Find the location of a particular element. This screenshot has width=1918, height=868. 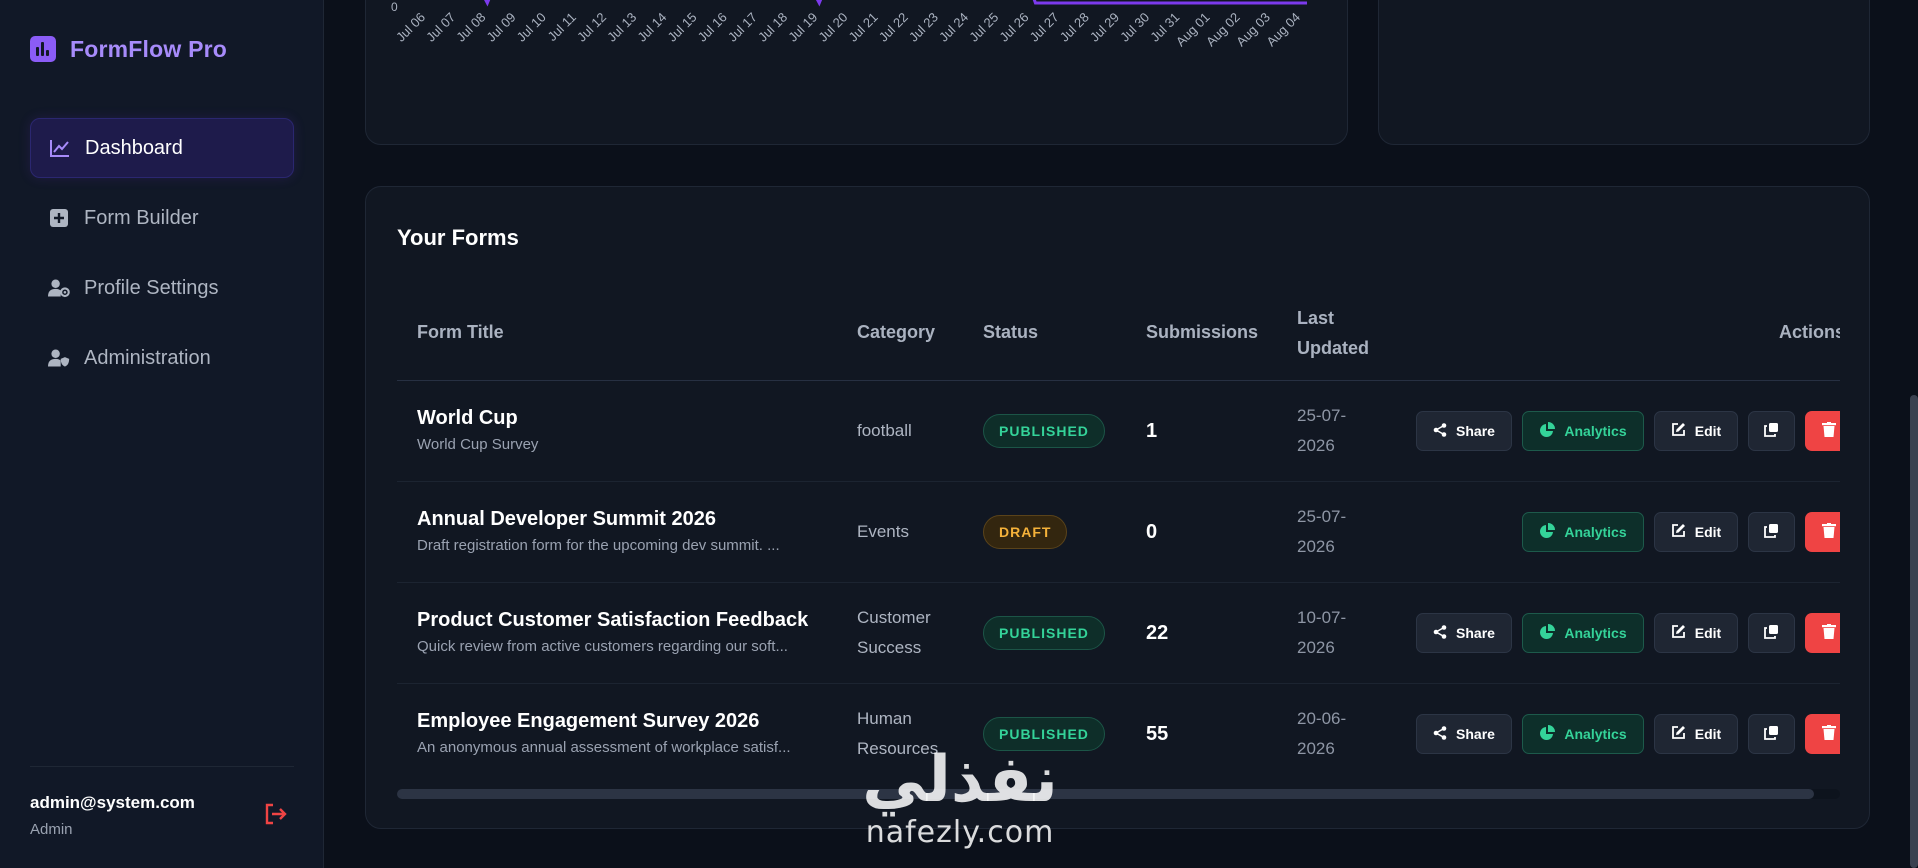

last-updated: 20-06- 2026 is located at coordinates (1321, 734).